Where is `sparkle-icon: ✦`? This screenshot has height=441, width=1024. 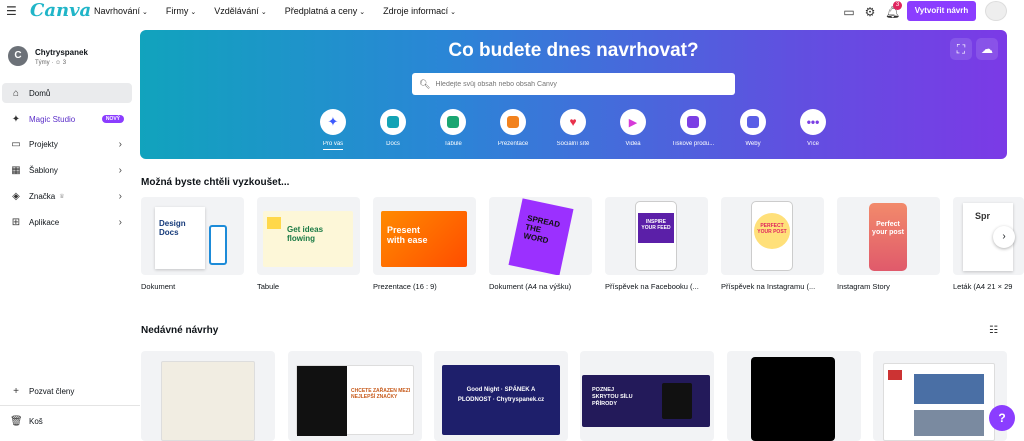
sparkle-icon: ✦ is located at coordinates (333, 121).